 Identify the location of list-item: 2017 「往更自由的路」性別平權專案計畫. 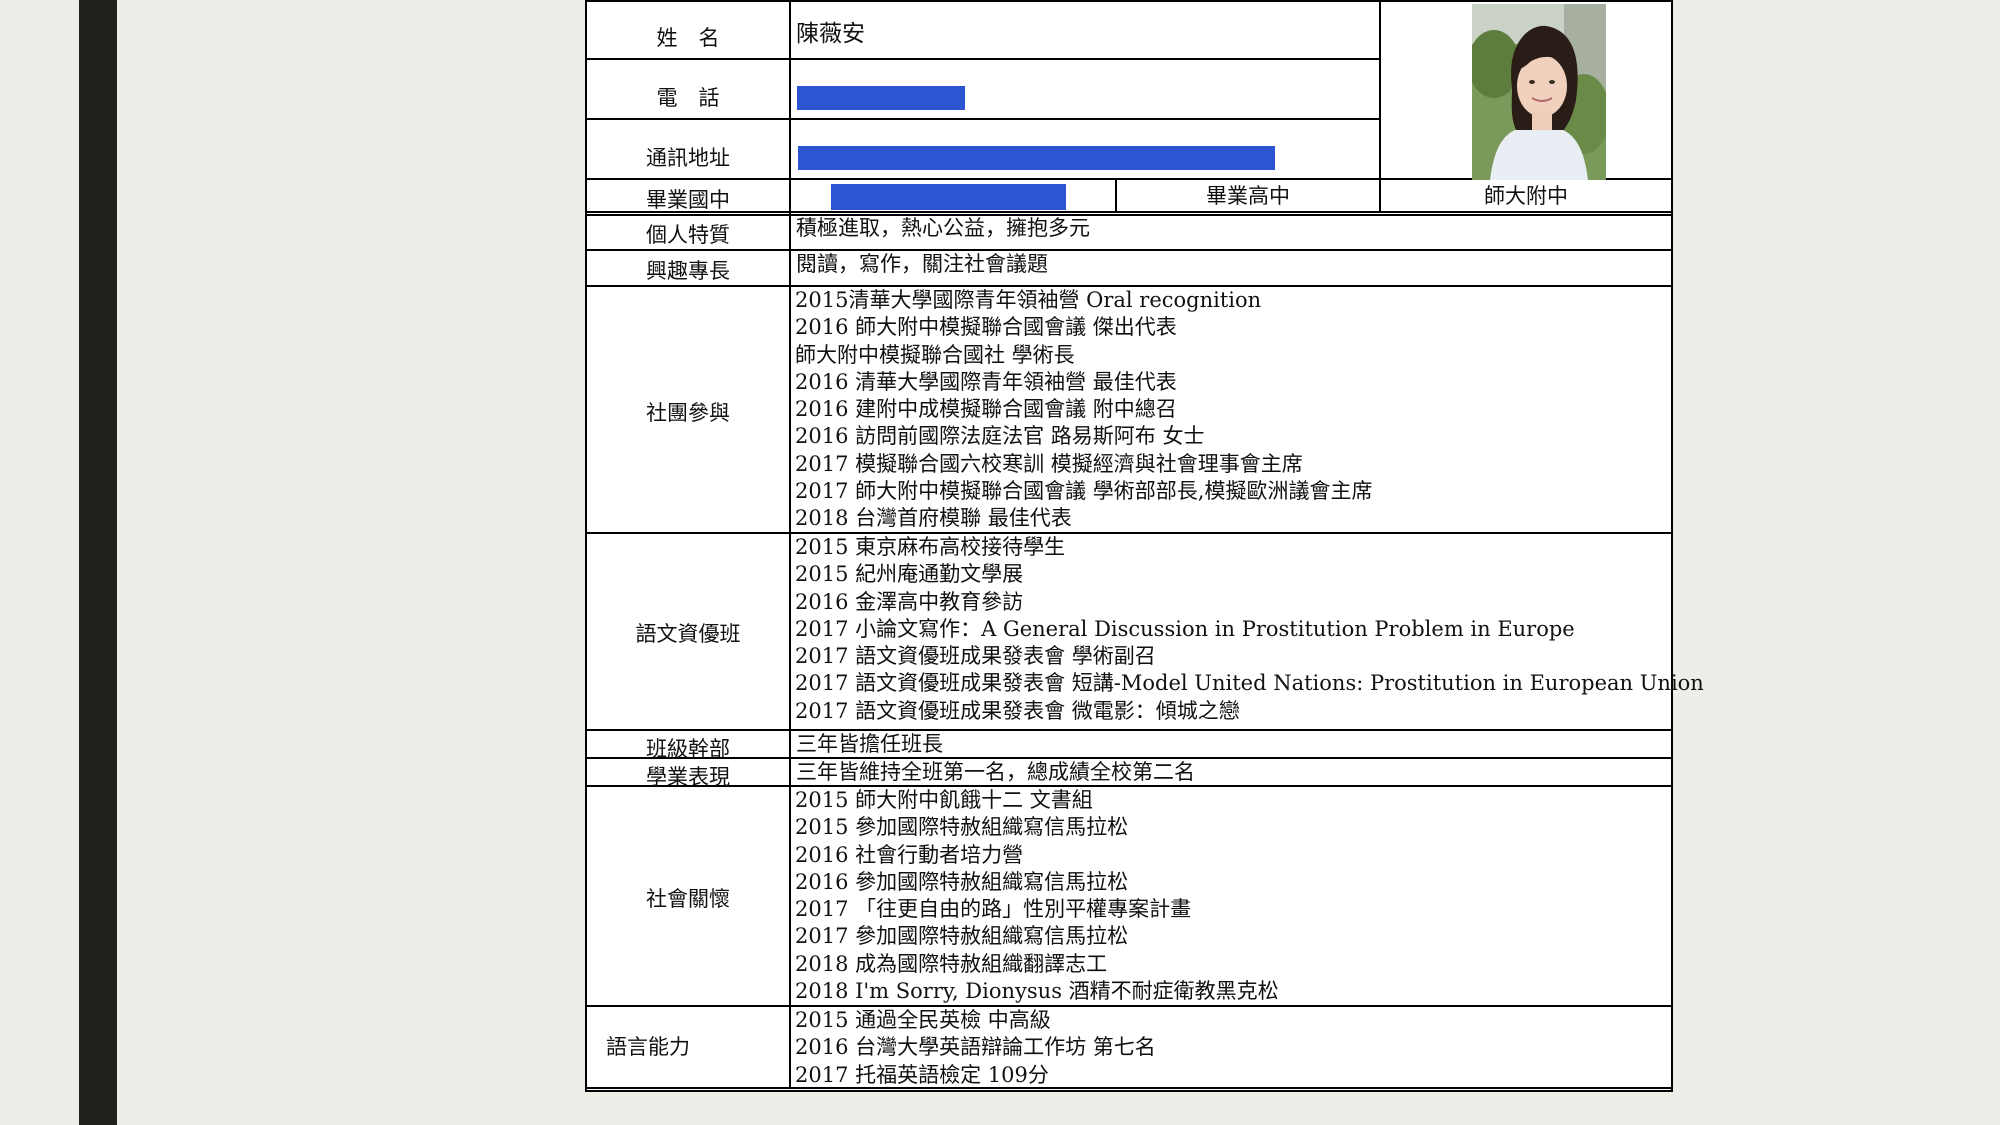
(993, 909).